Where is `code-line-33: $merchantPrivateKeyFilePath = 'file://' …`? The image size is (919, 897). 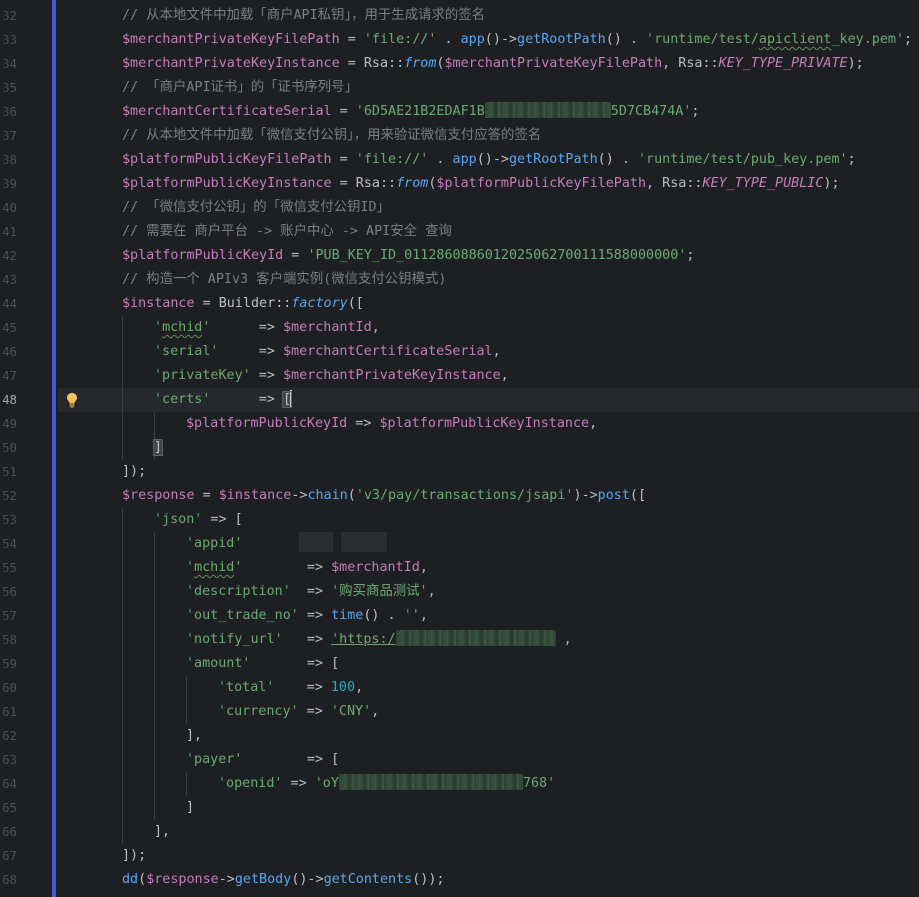 code-line-33: $merchantPrivateKeyFilePath = 'file://' … is located at coordinates (488, 40).